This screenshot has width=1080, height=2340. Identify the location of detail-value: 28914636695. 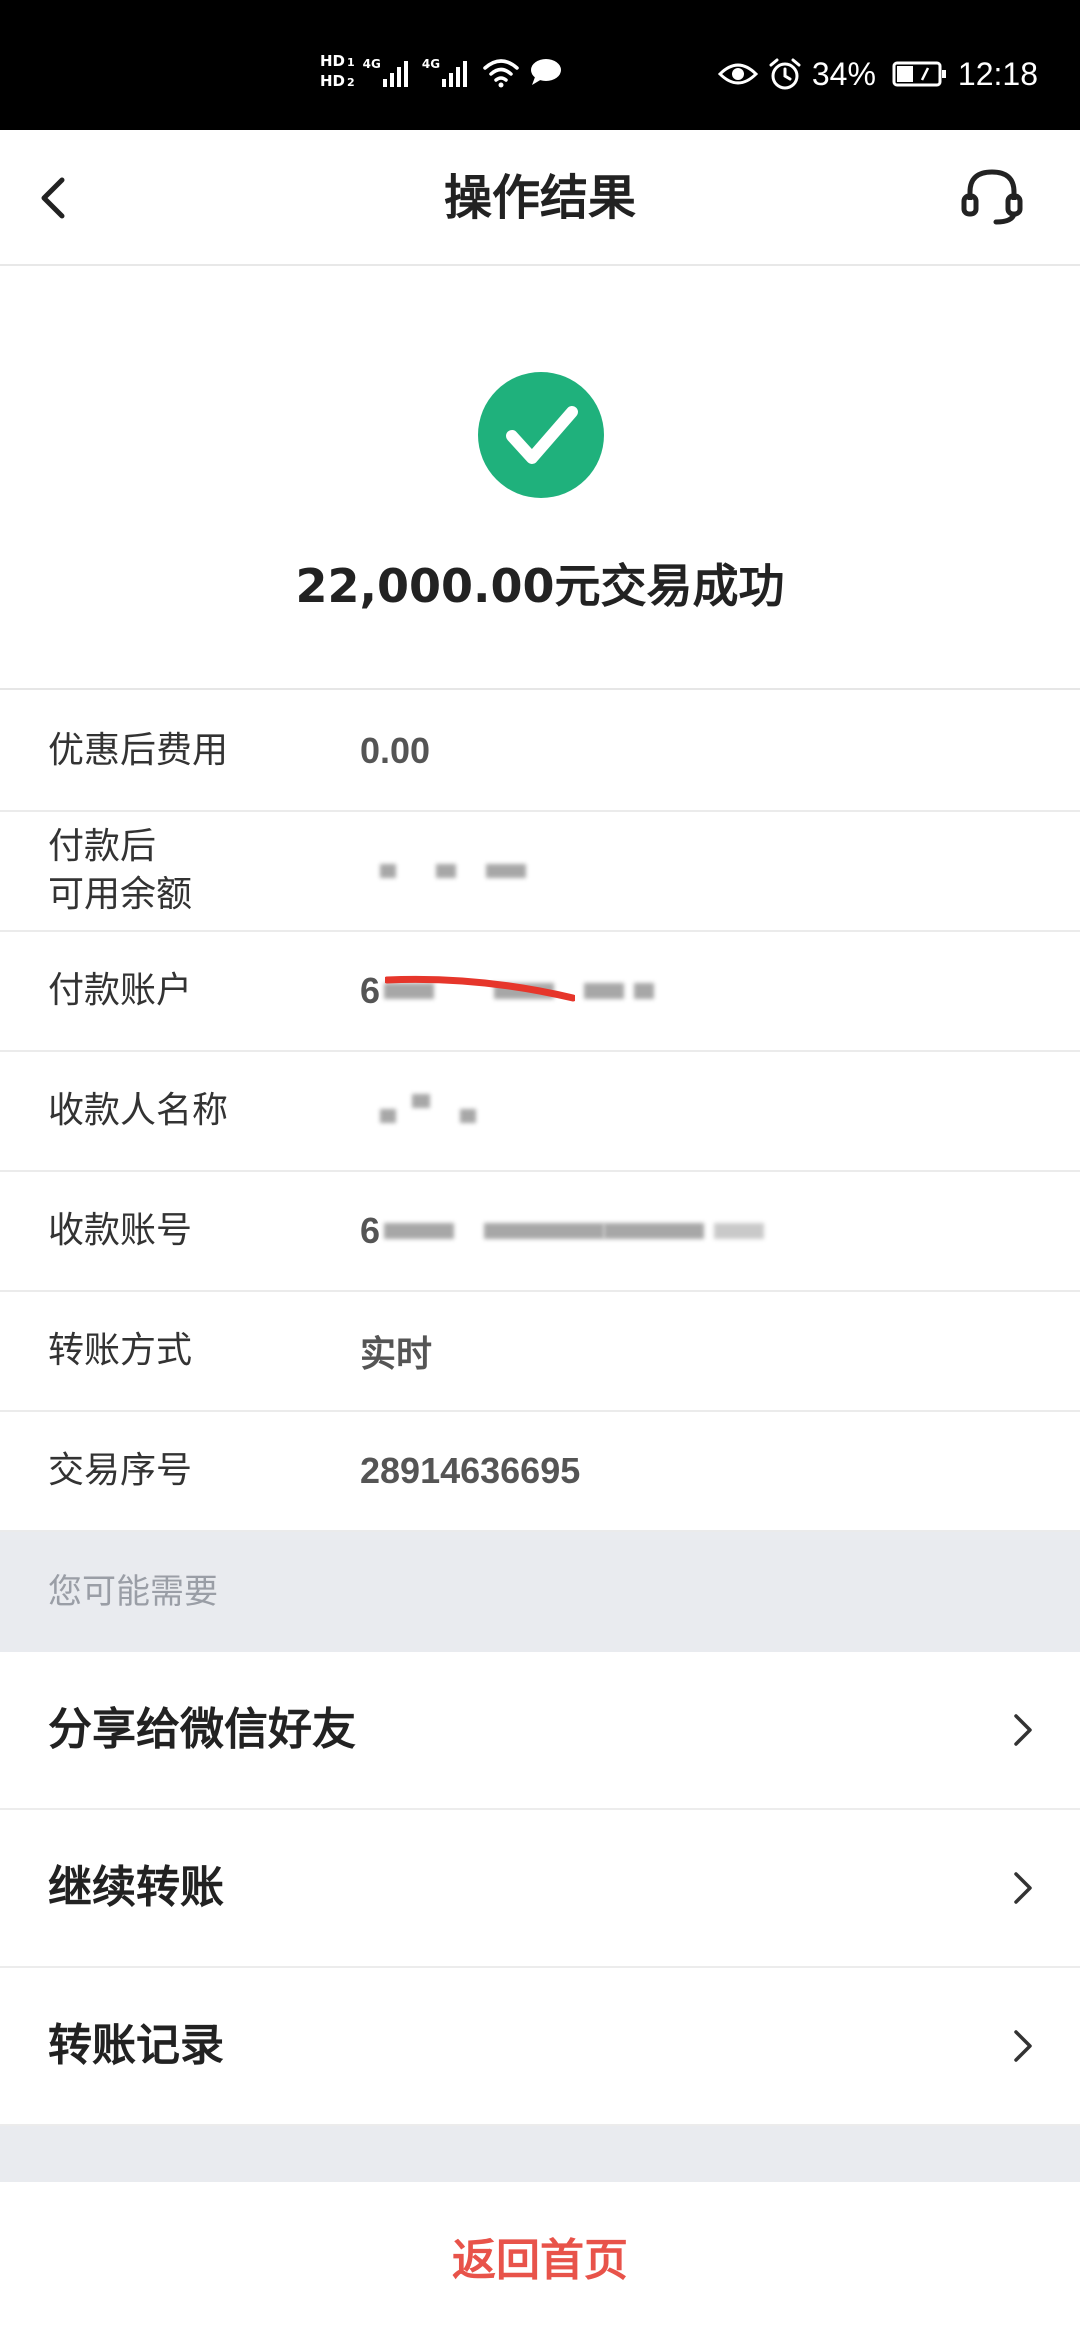
(470, 1470).